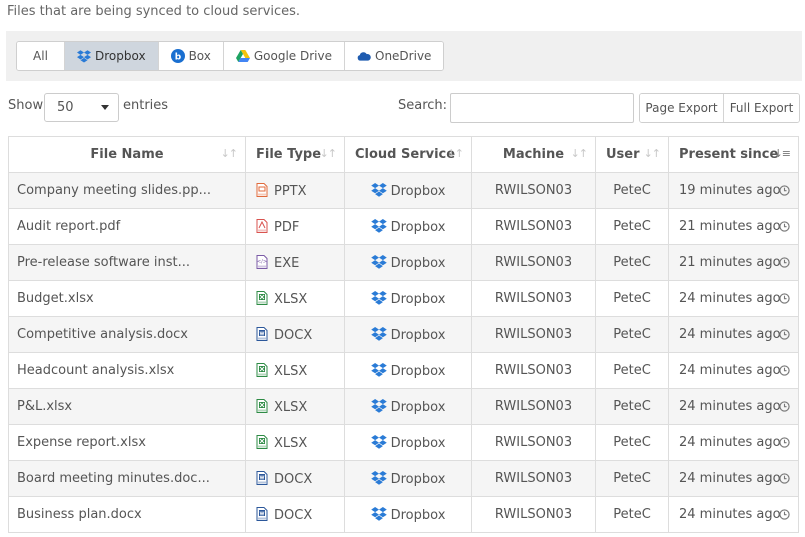 Image resolution: width=805 pixels, height=537 pixels. What do you see at coordinates (682, 108) in the screenshot?
I see `page-export-button: Page Export` at bounding box center [682, 108].